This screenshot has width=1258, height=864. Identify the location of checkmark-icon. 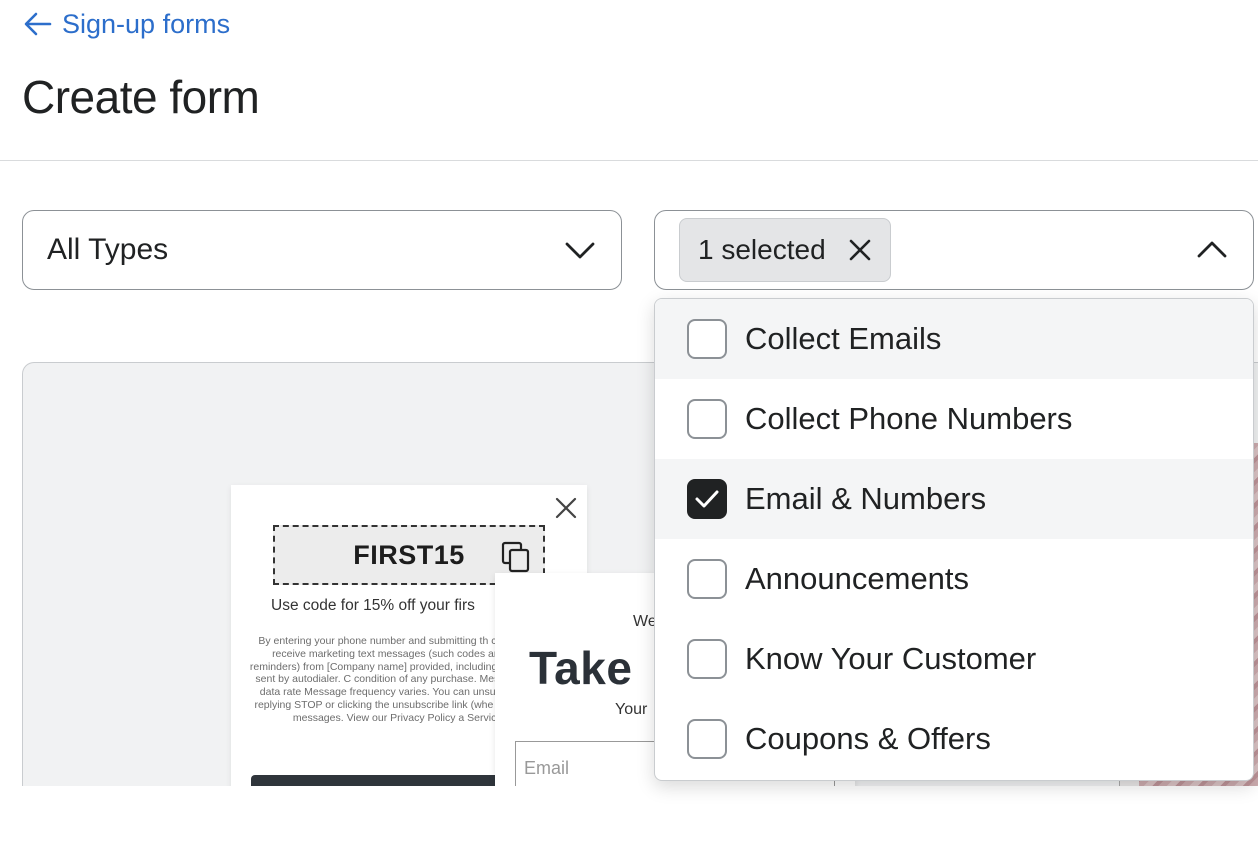
(707, 499).